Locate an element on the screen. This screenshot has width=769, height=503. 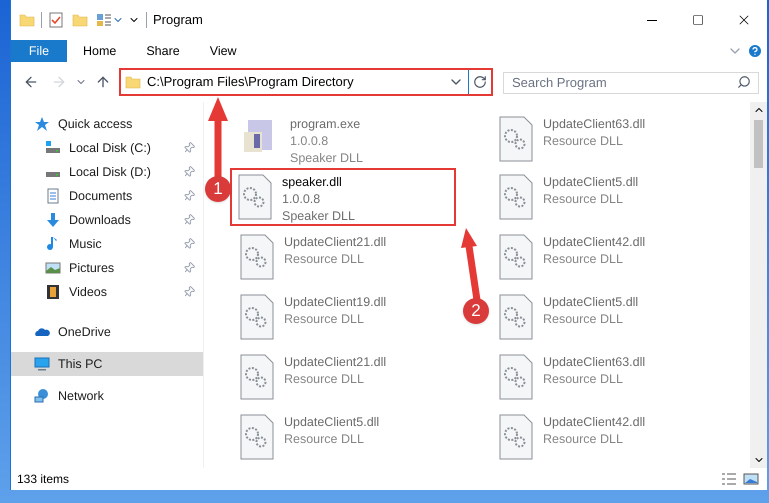
download-icon is located at coordinates (53, 220).